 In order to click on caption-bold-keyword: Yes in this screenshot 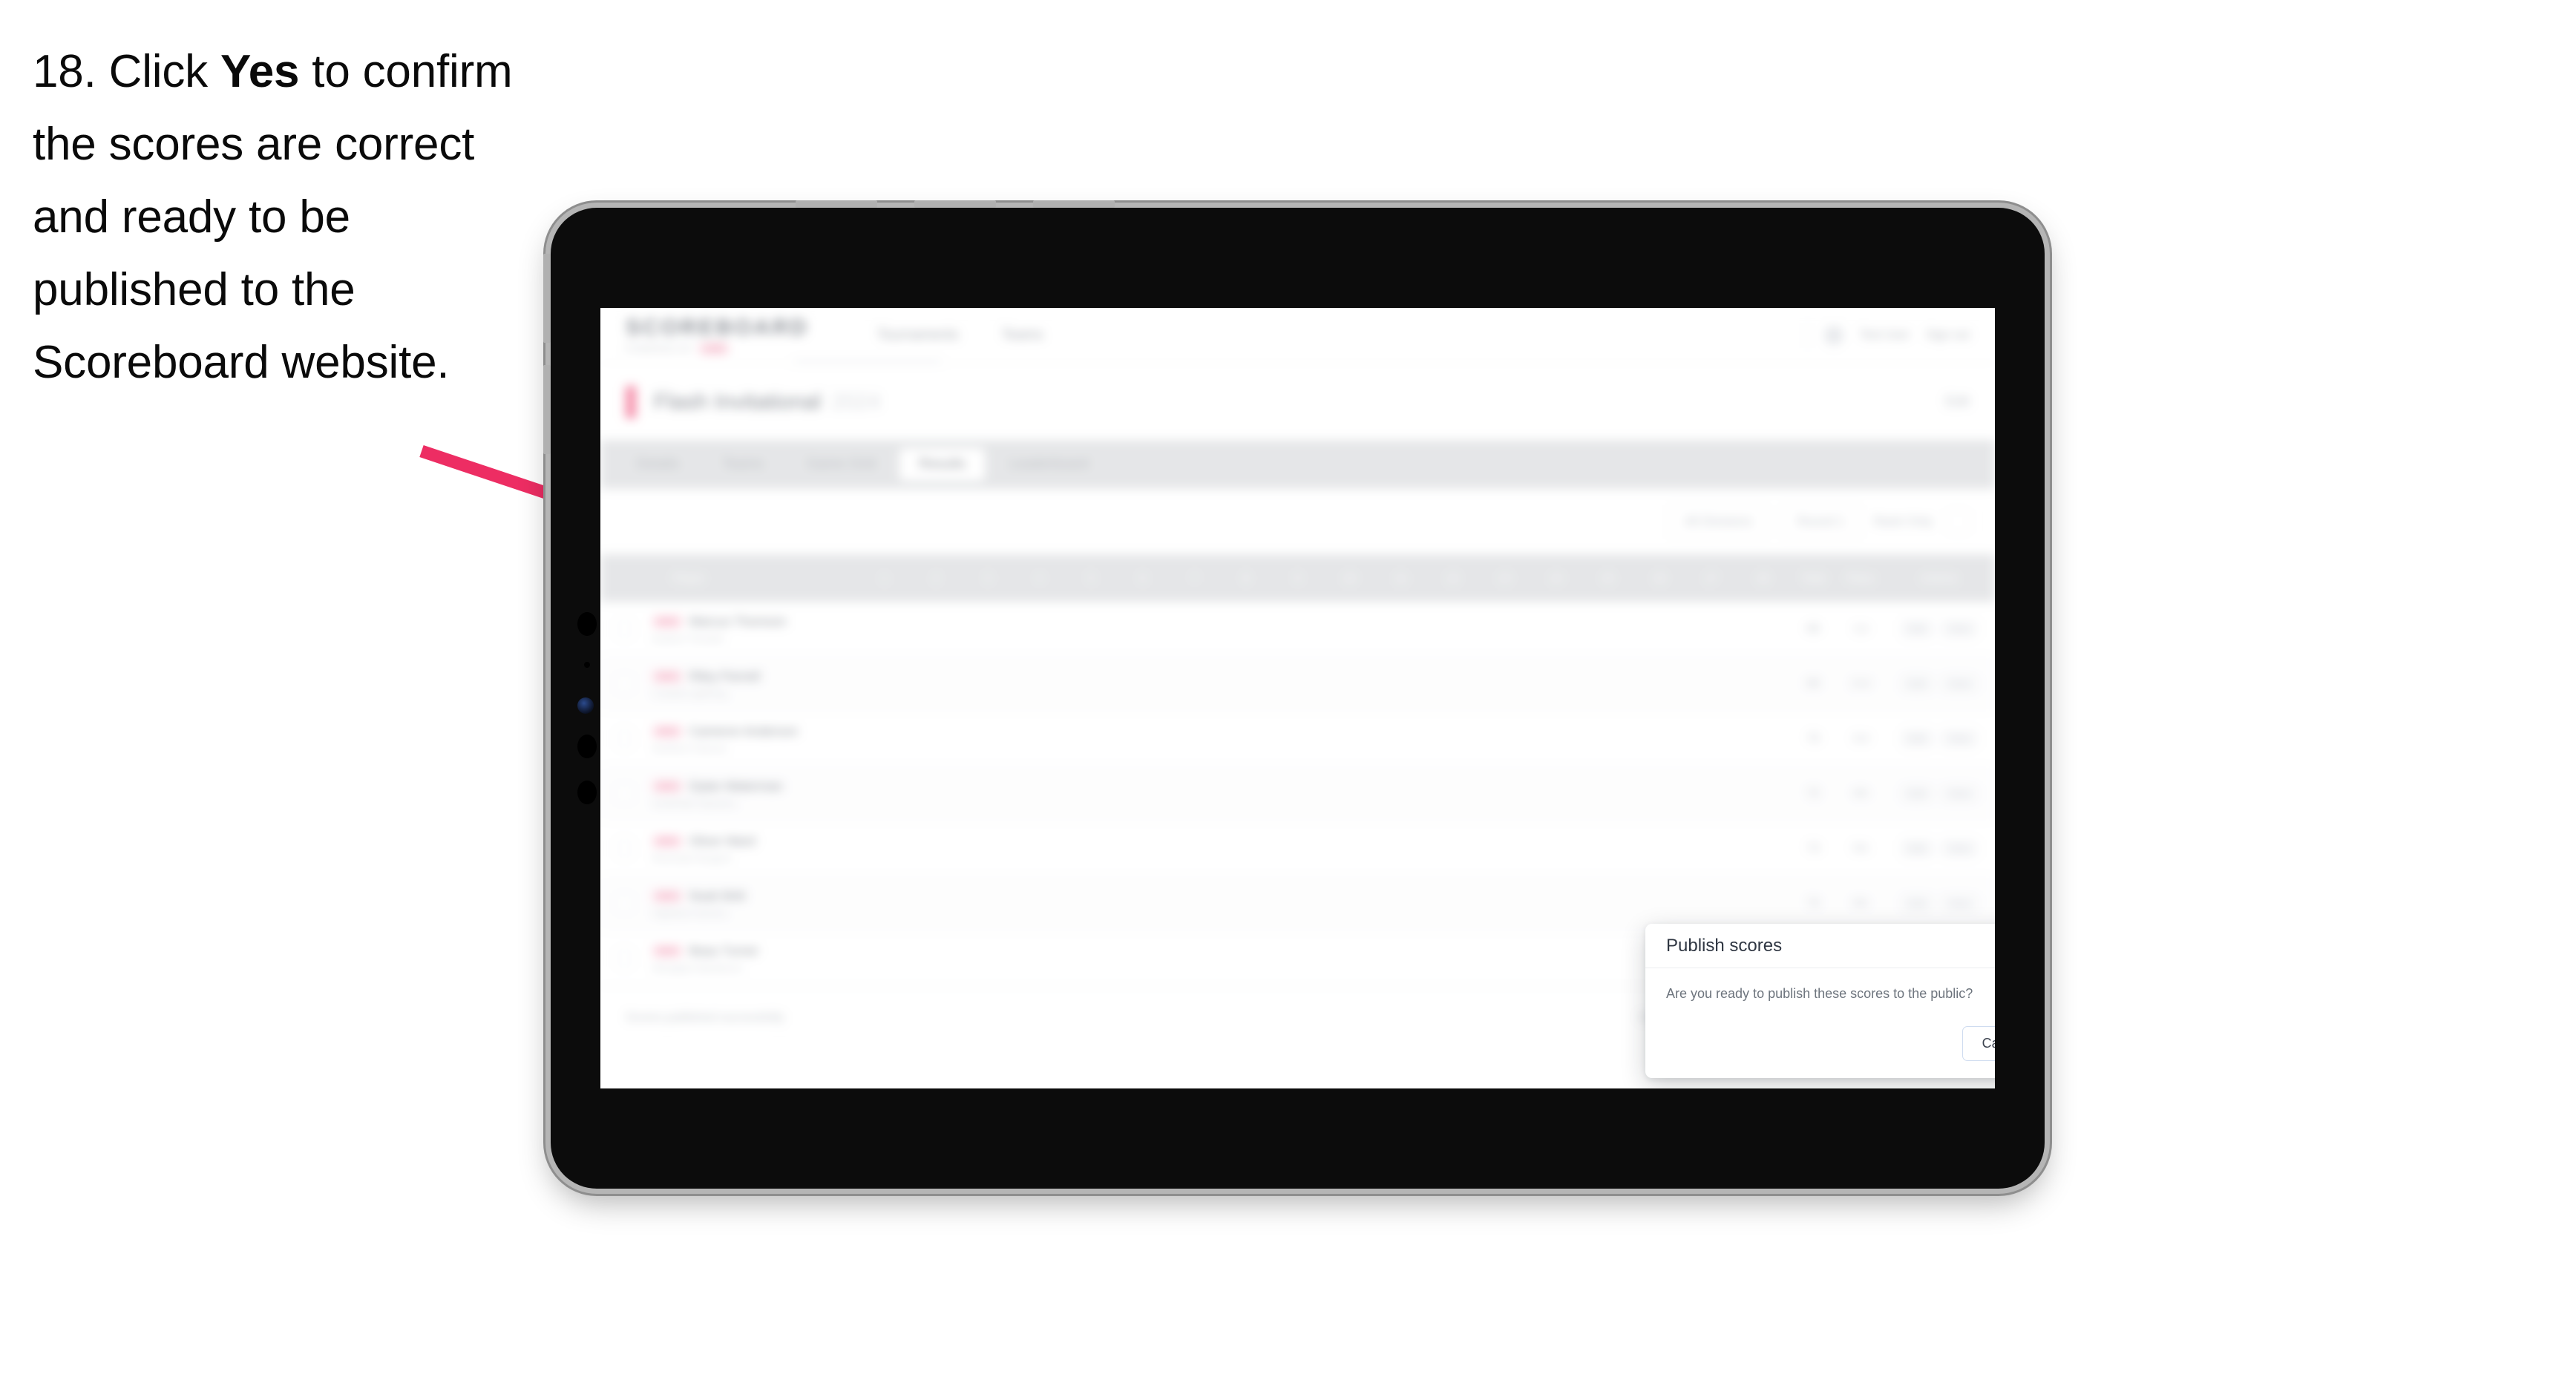, I will do `click(260, 71)`.